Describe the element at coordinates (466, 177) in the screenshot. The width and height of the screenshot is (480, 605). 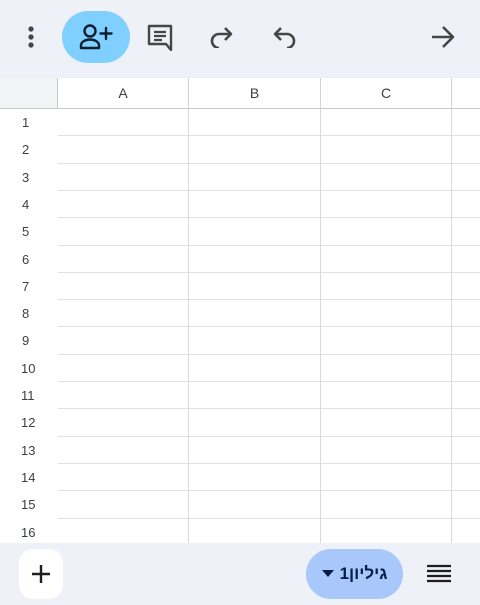
I see `cell-d3` at that location.